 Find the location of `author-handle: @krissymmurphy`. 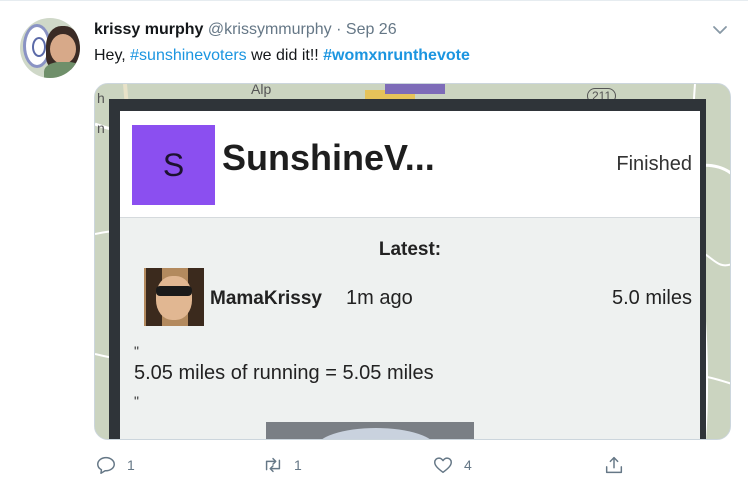

author-handle: @krissymmurphy is located at coordinates (270, 29).